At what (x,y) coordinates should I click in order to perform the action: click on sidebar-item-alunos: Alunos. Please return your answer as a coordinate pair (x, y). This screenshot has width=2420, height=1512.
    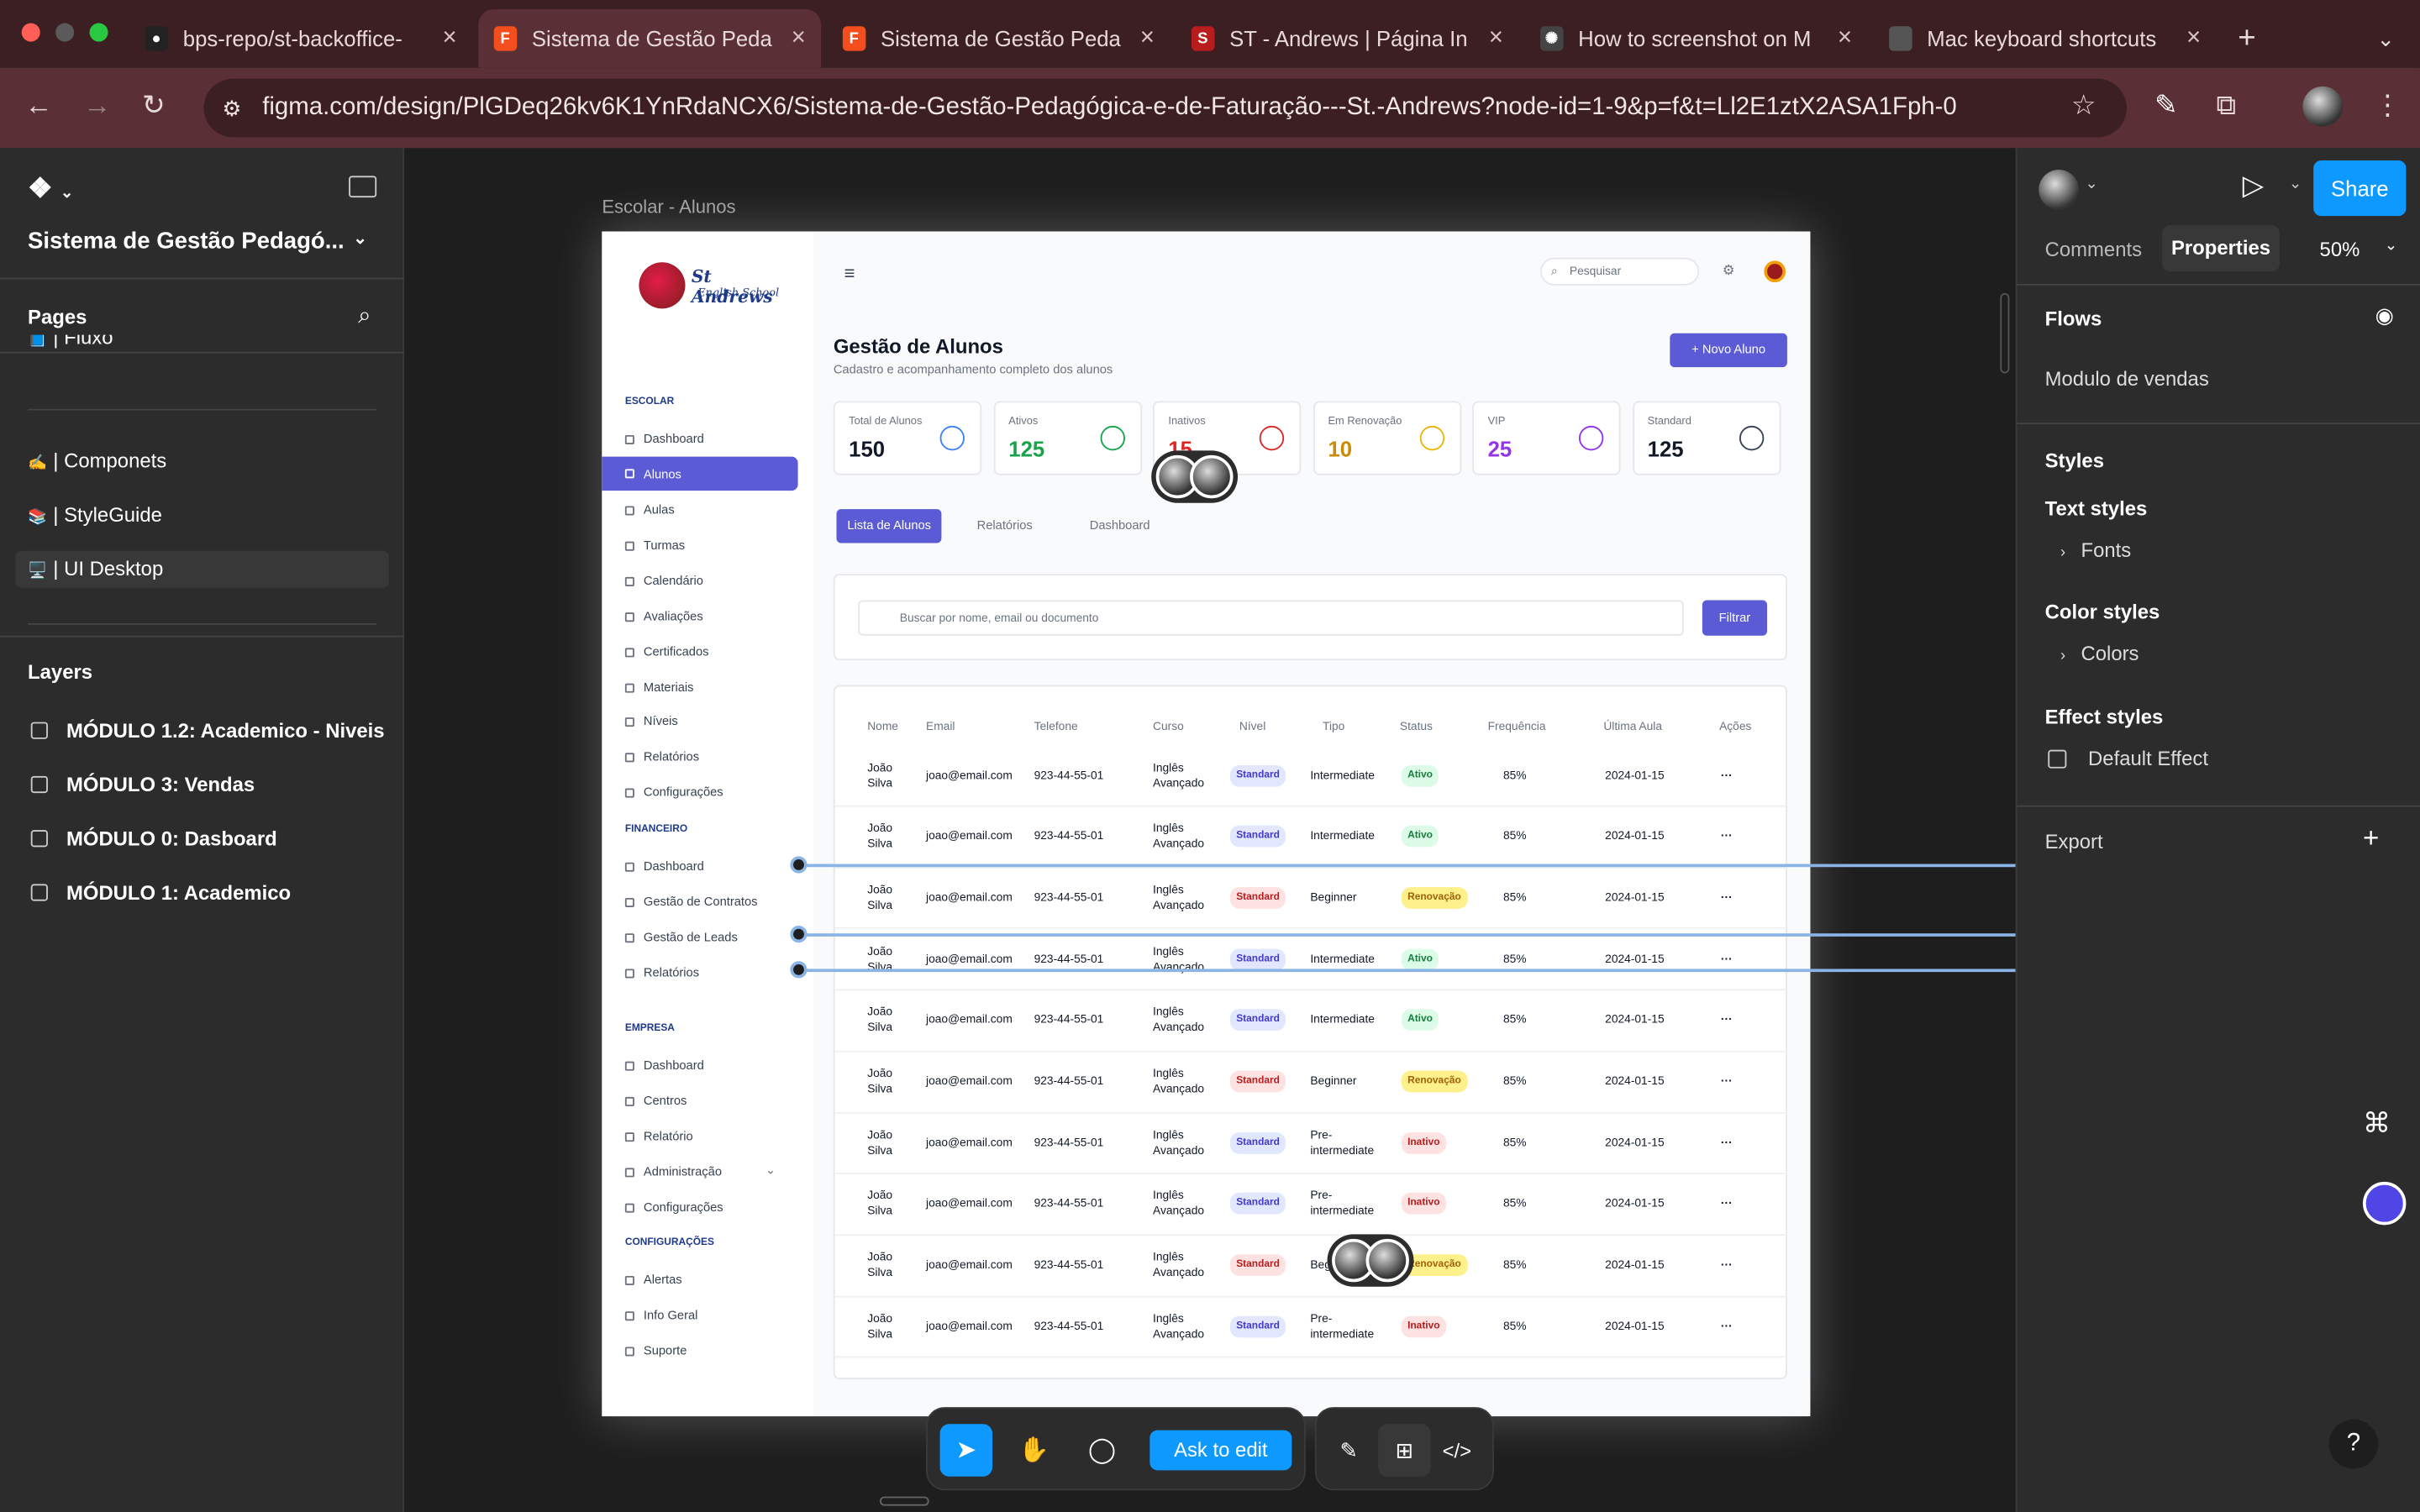
    Looking at the image, I should click on (700, 473).